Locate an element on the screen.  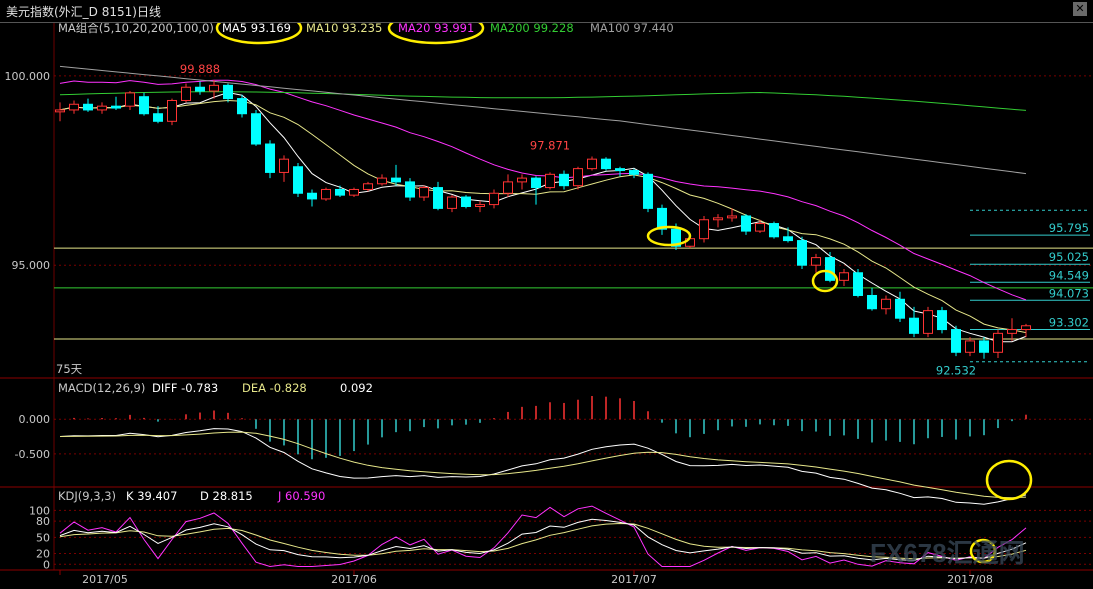
kdj-legend-item: K 39.407 is located at coordinates (151, 496).